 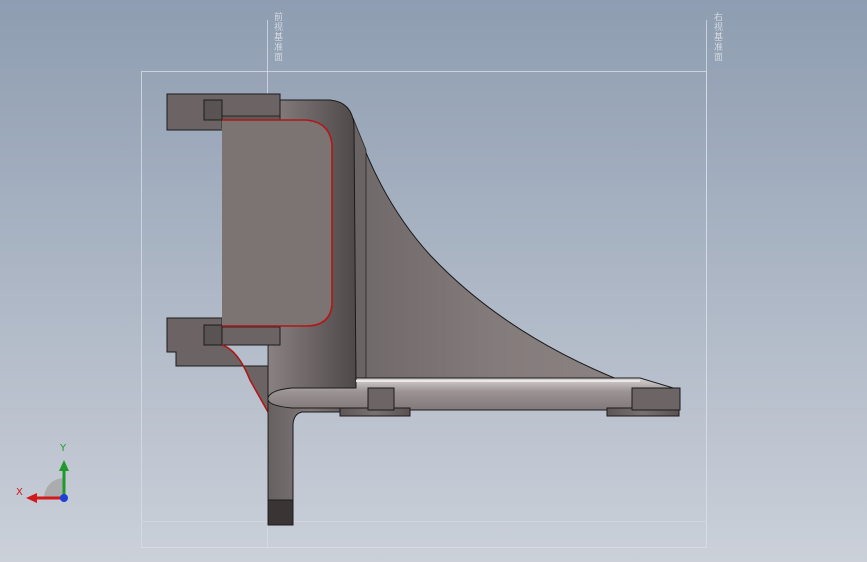 What do you see at coordinates (280, 512) in the screenshot?
I see `stem-foot` at bounding box center [280, 512].